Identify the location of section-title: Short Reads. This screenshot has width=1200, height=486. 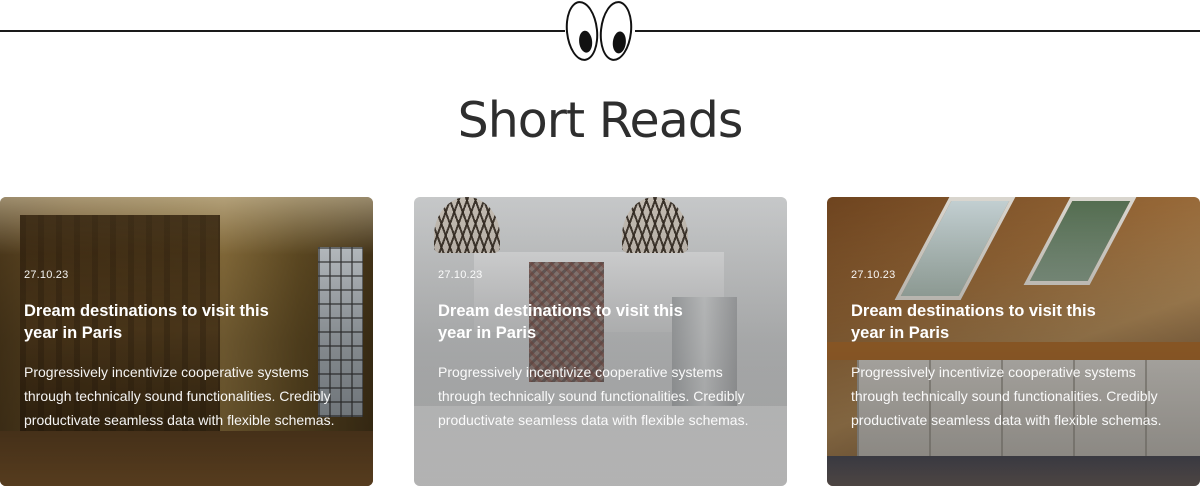
(600, 120).